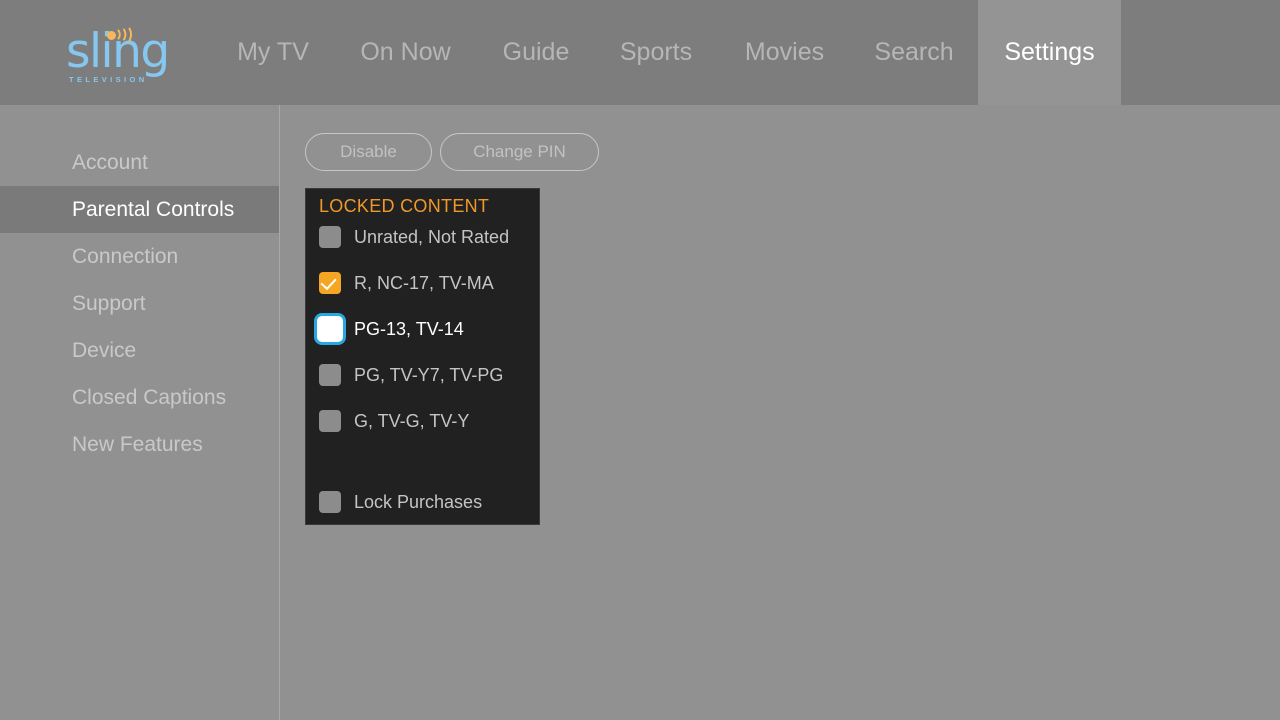  I want to click on rating-label: G, TV-G, TV-Y, so click(412, 420).